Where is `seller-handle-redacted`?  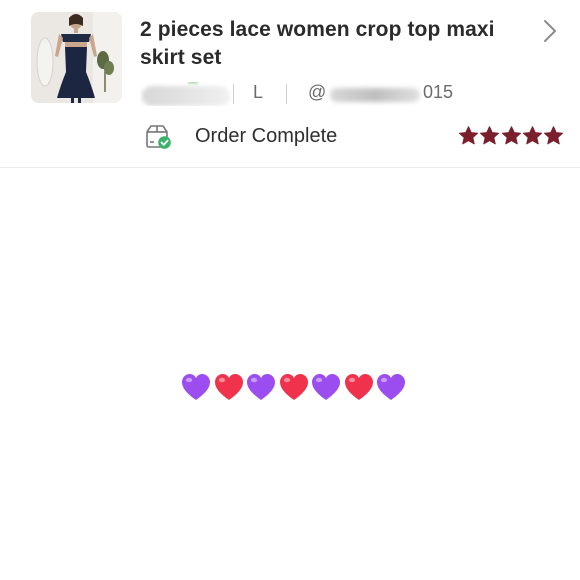 seller-handle-redacted is located at coordinates (375, 95).